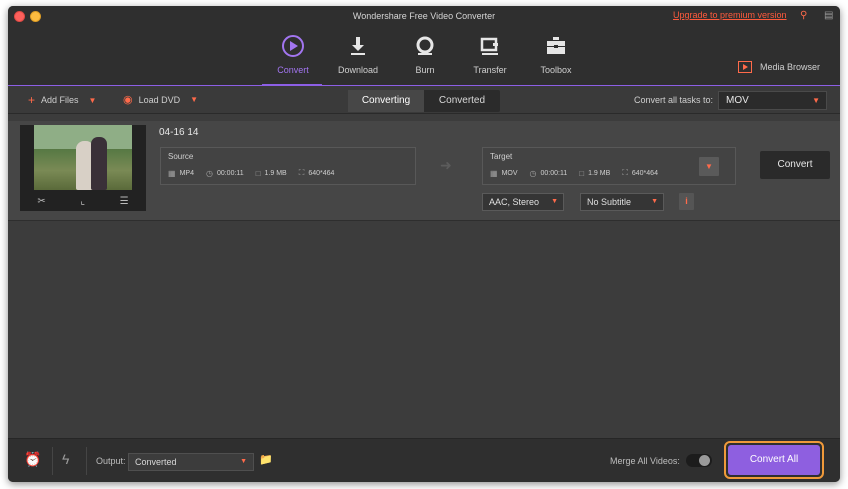 The width and height of the screenshot is (848, 489). Describe the element at coordinates (704, 460) in the screenshot. I see `toggle-knob` at that location.